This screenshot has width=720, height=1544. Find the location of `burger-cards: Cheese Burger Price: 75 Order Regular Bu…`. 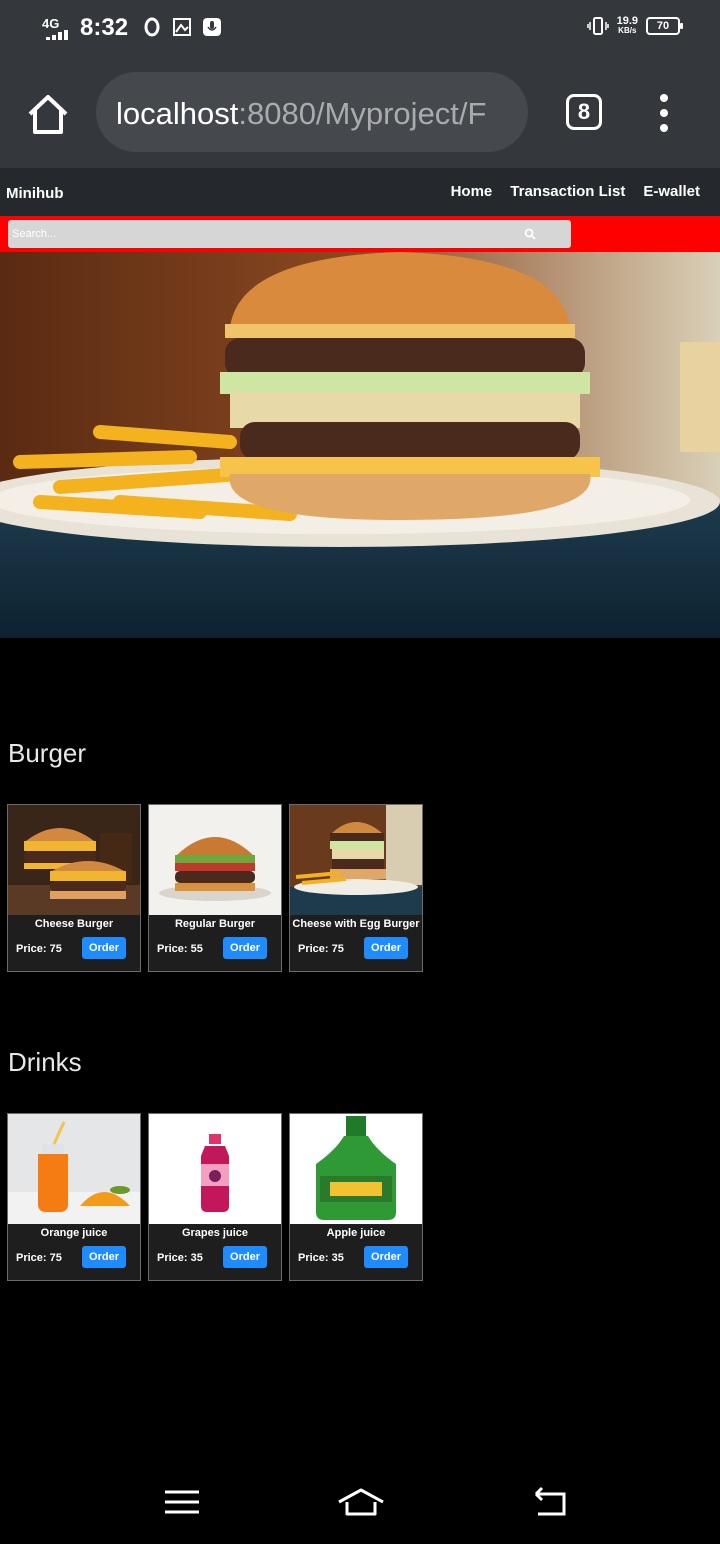

burger-cards: Cheese Burger Price: 75 Order Regular Bu… is located at coordinates (215, 888).